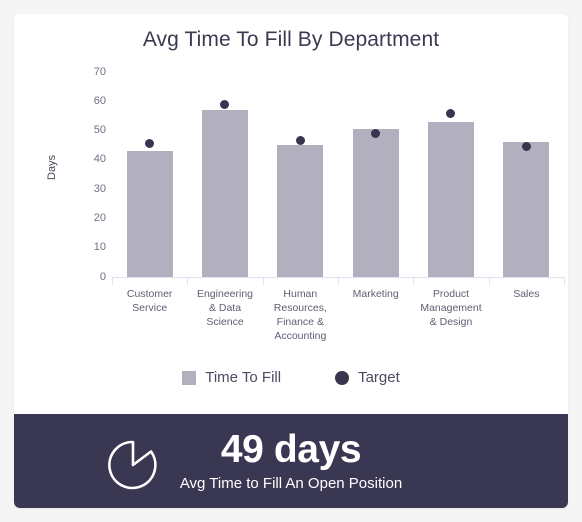 The image size is (582, 522). Describe the element at coordinates (243, 377) in the screenshot. I see `legend-label: Time To Fill` at that location.